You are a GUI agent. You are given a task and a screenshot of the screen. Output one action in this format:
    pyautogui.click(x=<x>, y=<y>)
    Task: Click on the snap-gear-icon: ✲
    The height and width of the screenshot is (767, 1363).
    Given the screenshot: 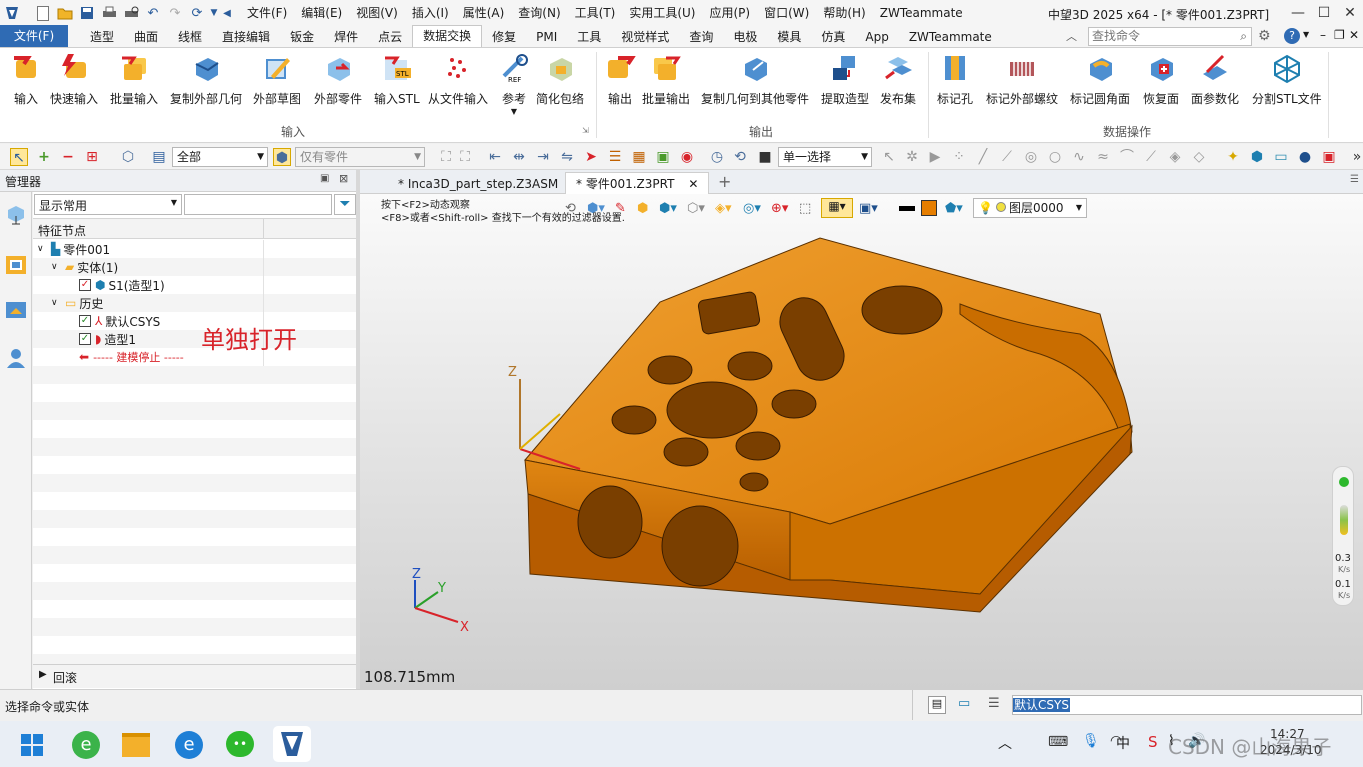 What is the action you would take?
    pyautogui.click(x=912, y=157)
    